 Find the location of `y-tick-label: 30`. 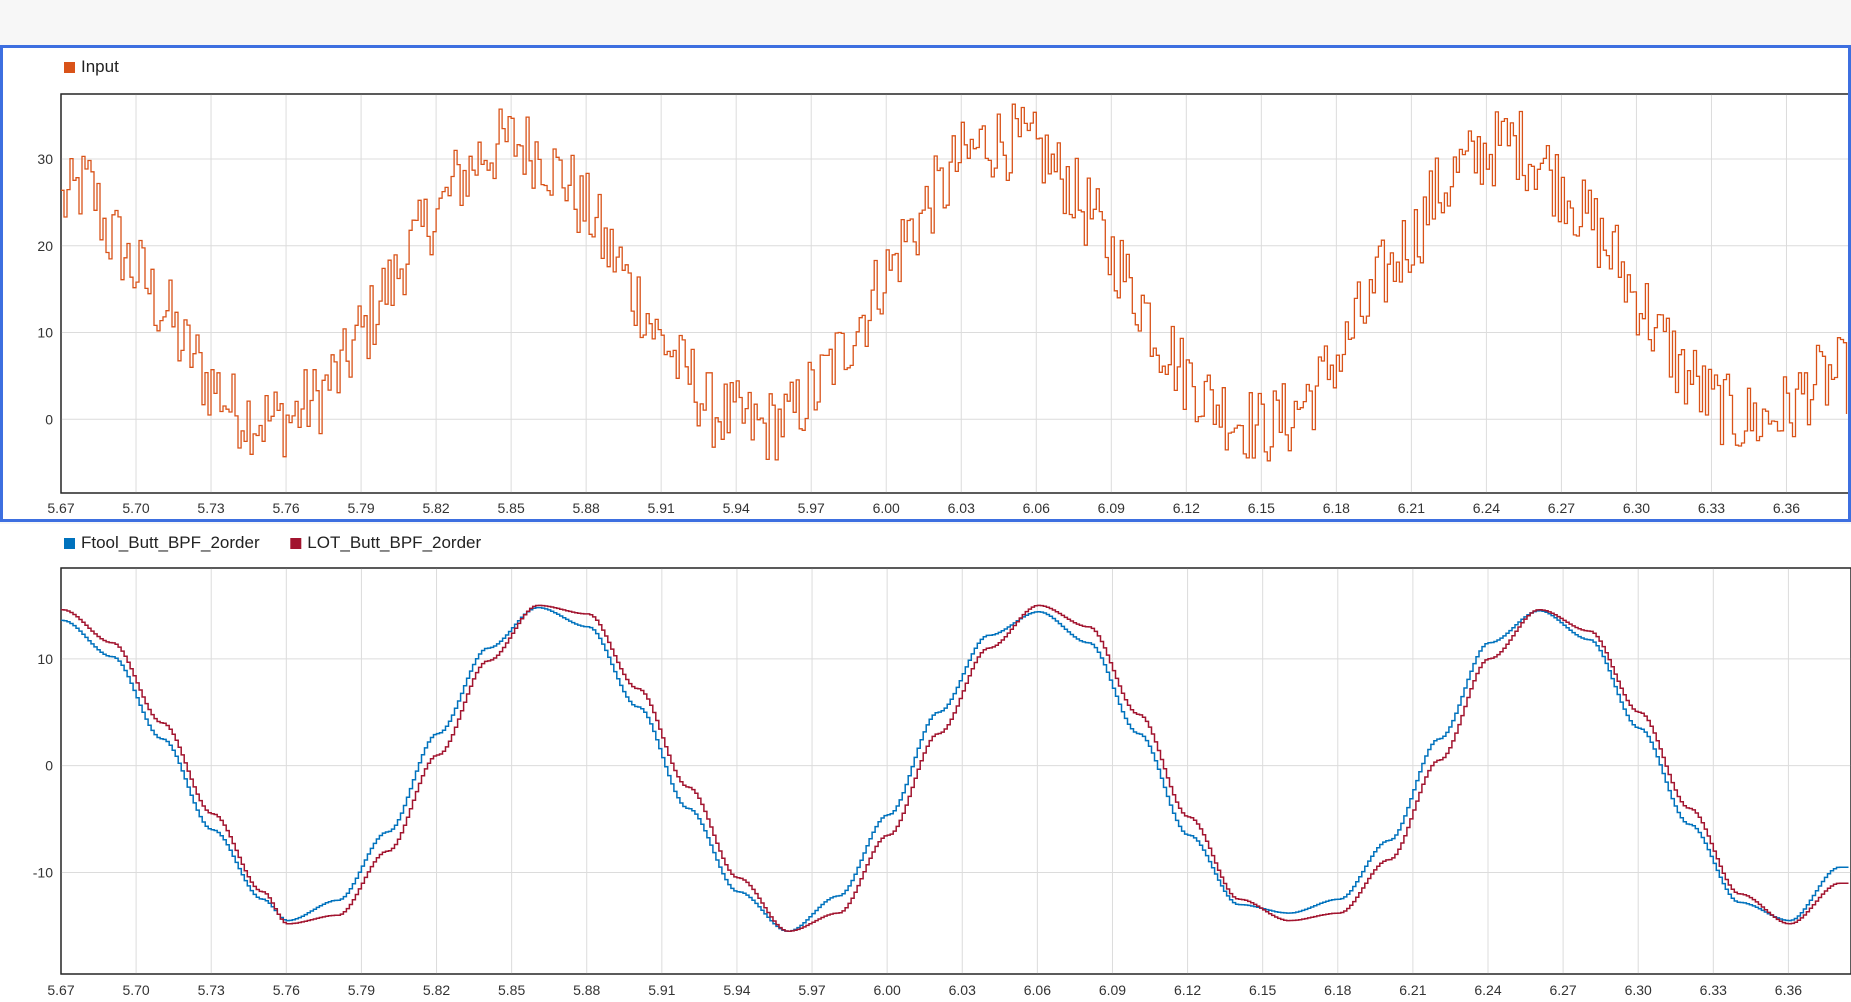

y-tick-label: 30 is located at coordinates (45, 159).